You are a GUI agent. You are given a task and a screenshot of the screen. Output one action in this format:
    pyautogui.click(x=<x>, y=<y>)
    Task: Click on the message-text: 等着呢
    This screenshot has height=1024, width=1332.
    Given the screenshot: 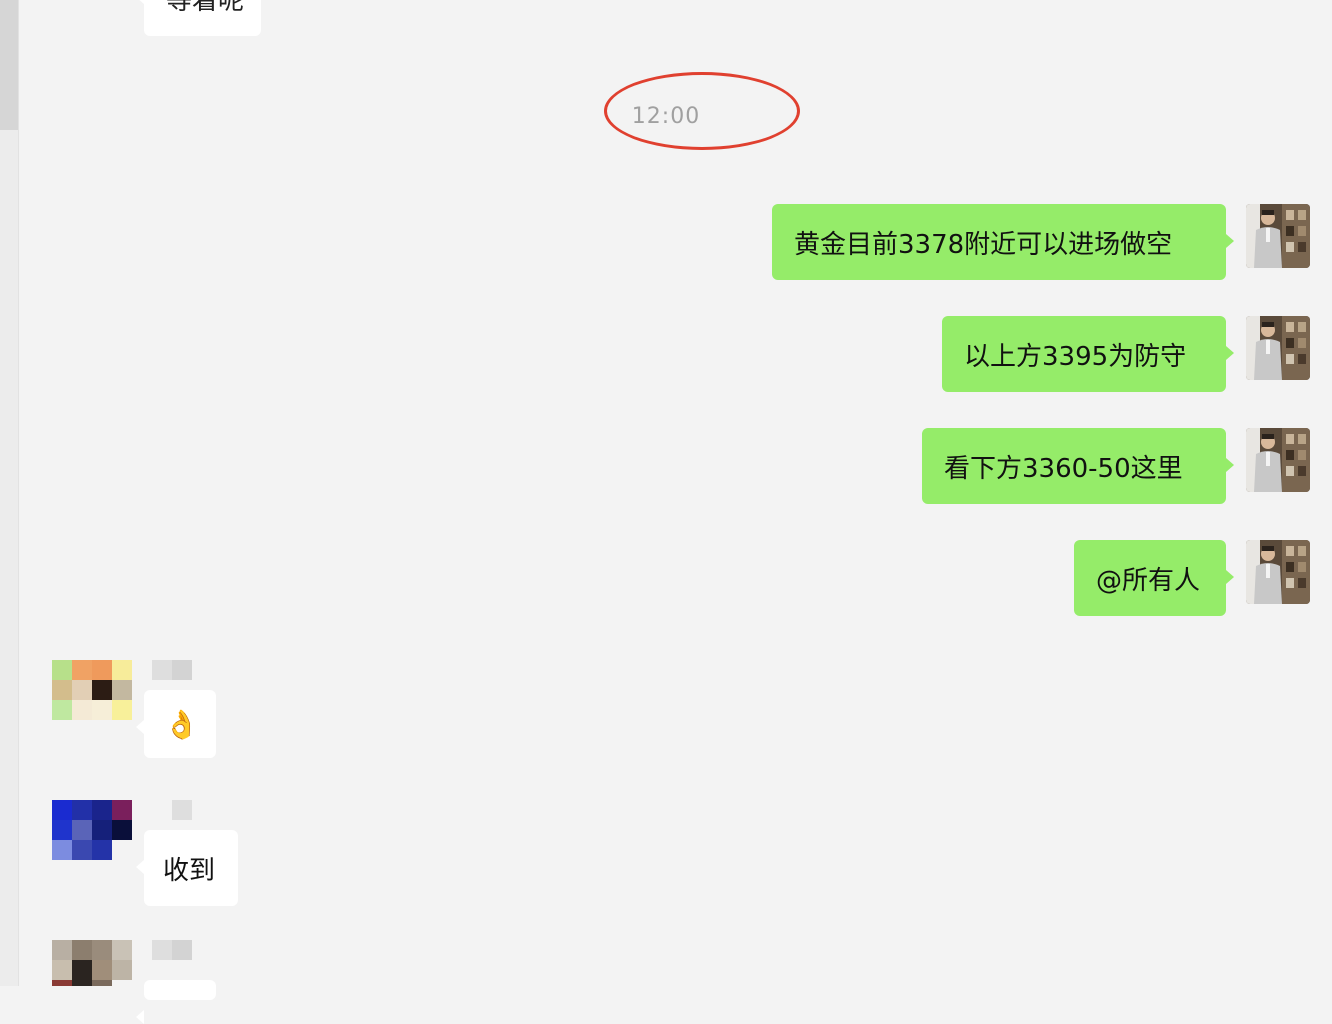 What is the action you would take?
    pyautogui.click(x=205, y=8)
    